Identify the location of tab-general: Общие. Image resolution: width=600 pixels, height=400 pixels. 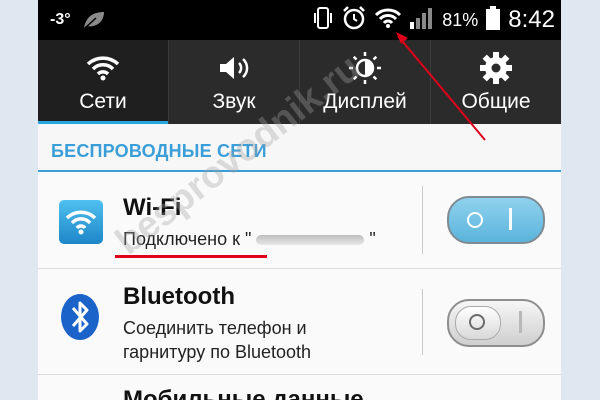
(495, 82).